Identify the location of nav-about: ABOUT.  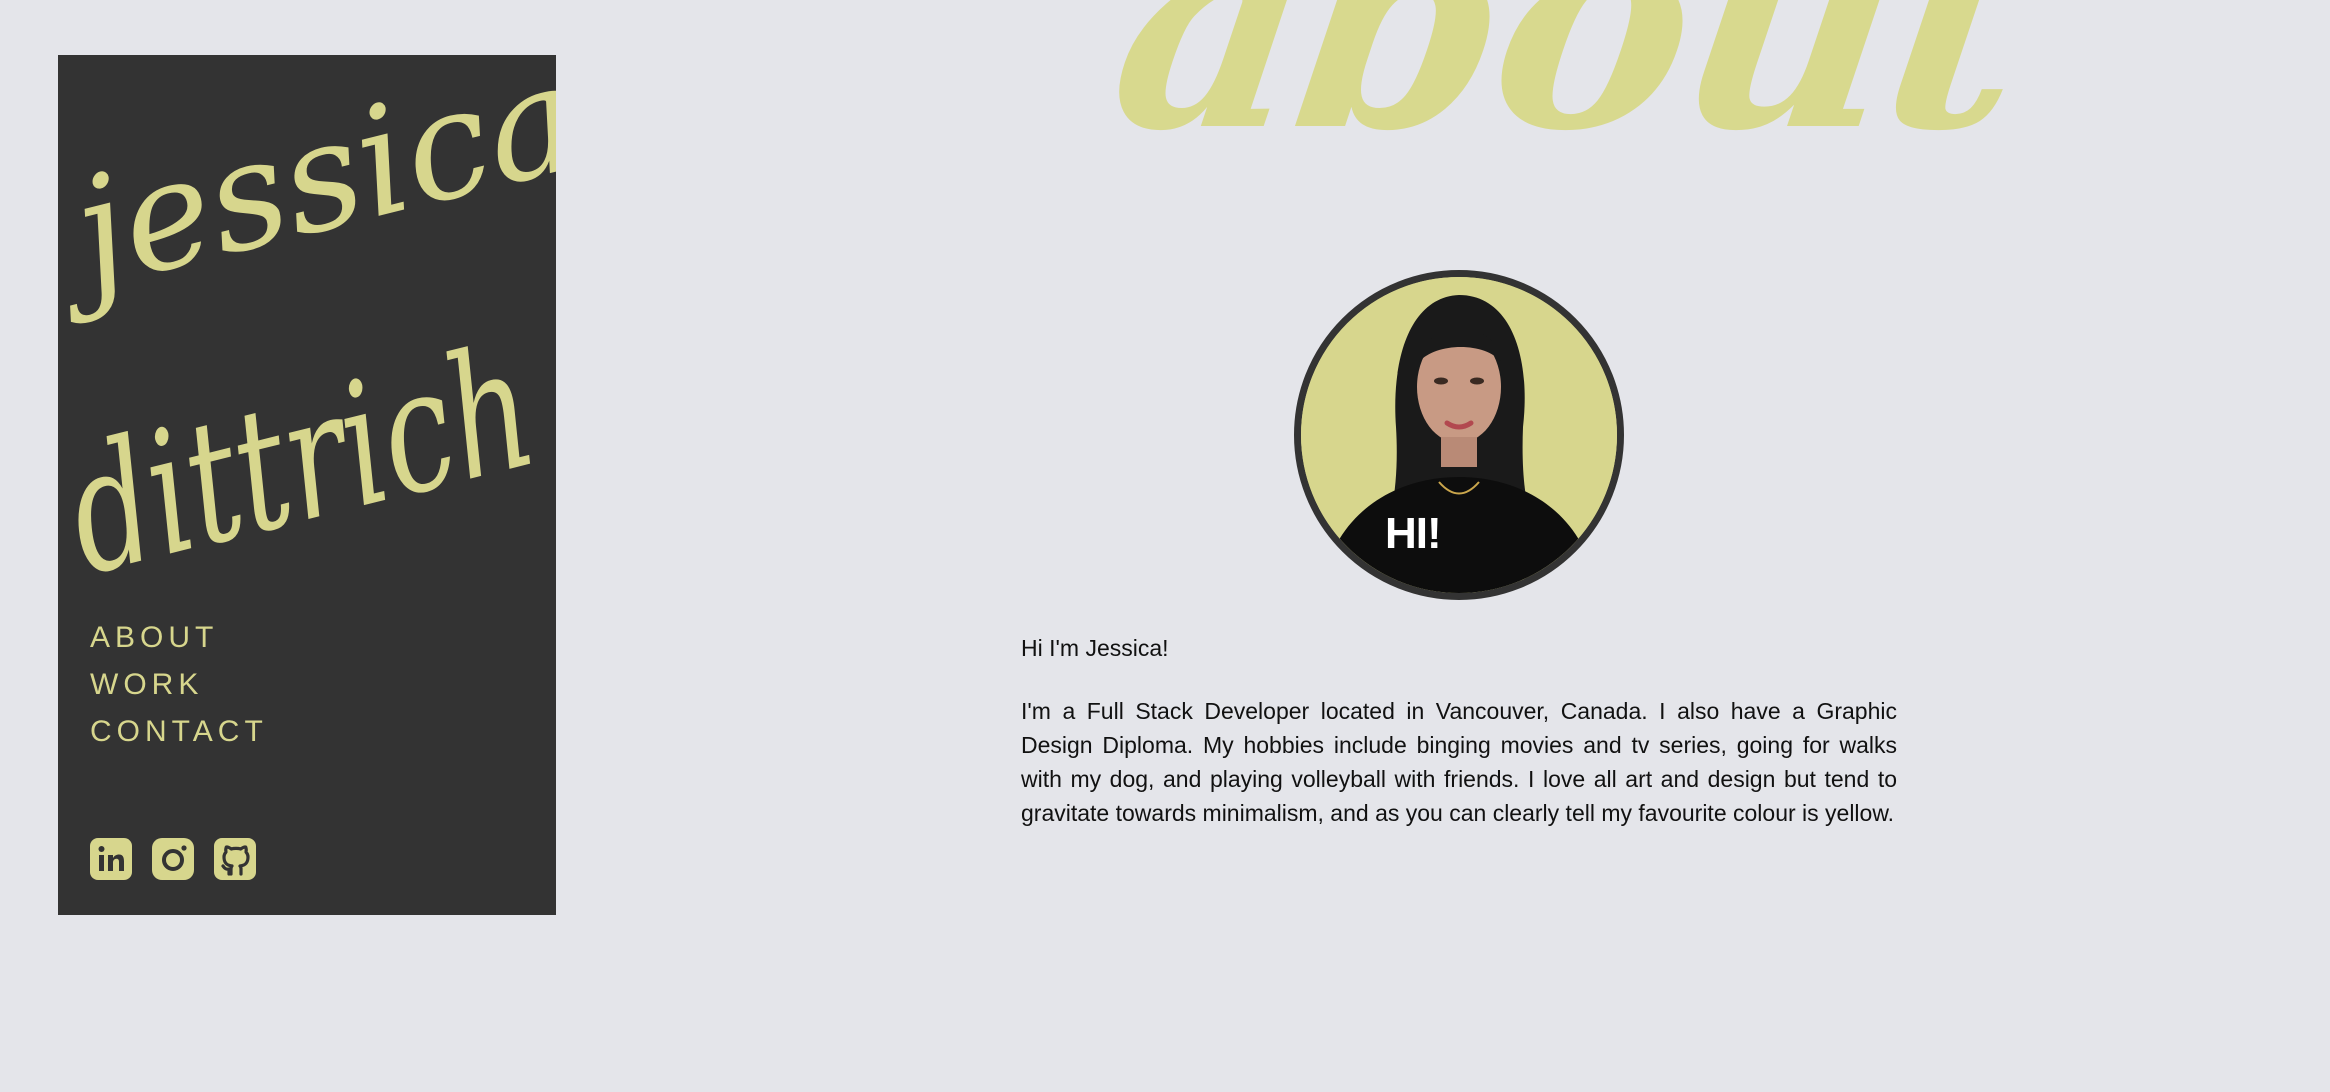
(179, 637).